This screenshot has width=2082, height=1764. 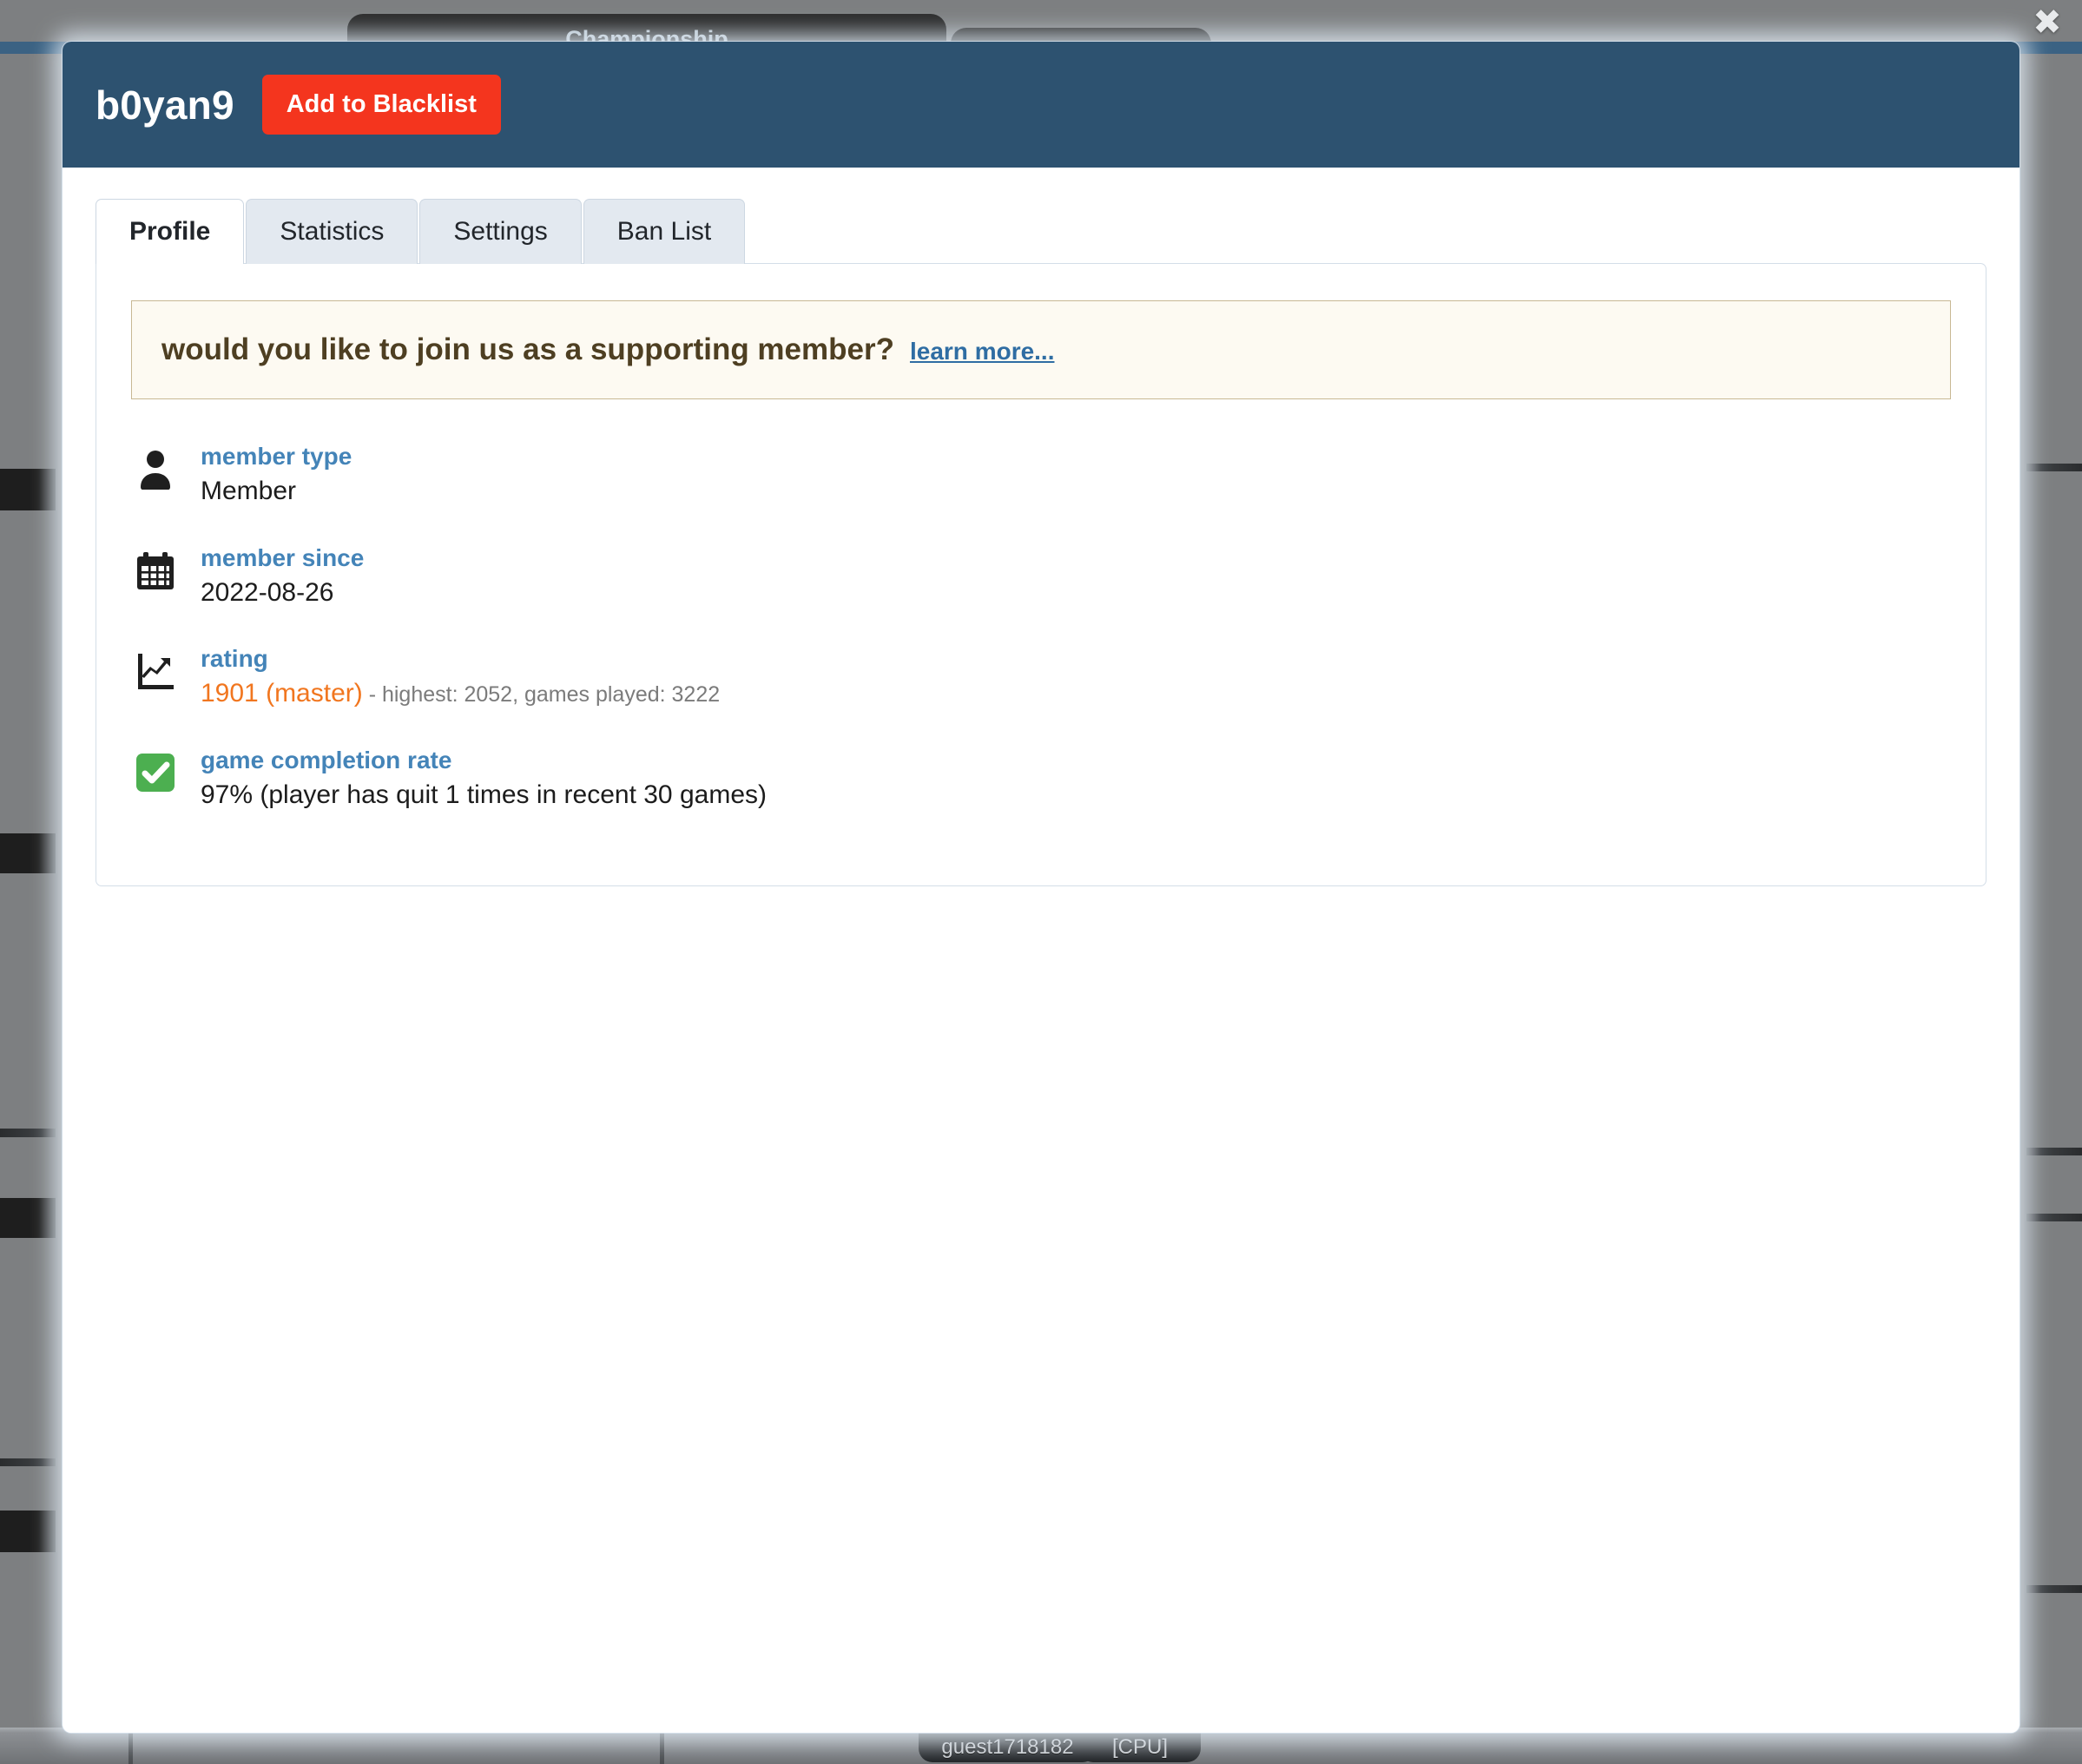 I want to click on tab-profile: Profile, so click(x=171, y=232).